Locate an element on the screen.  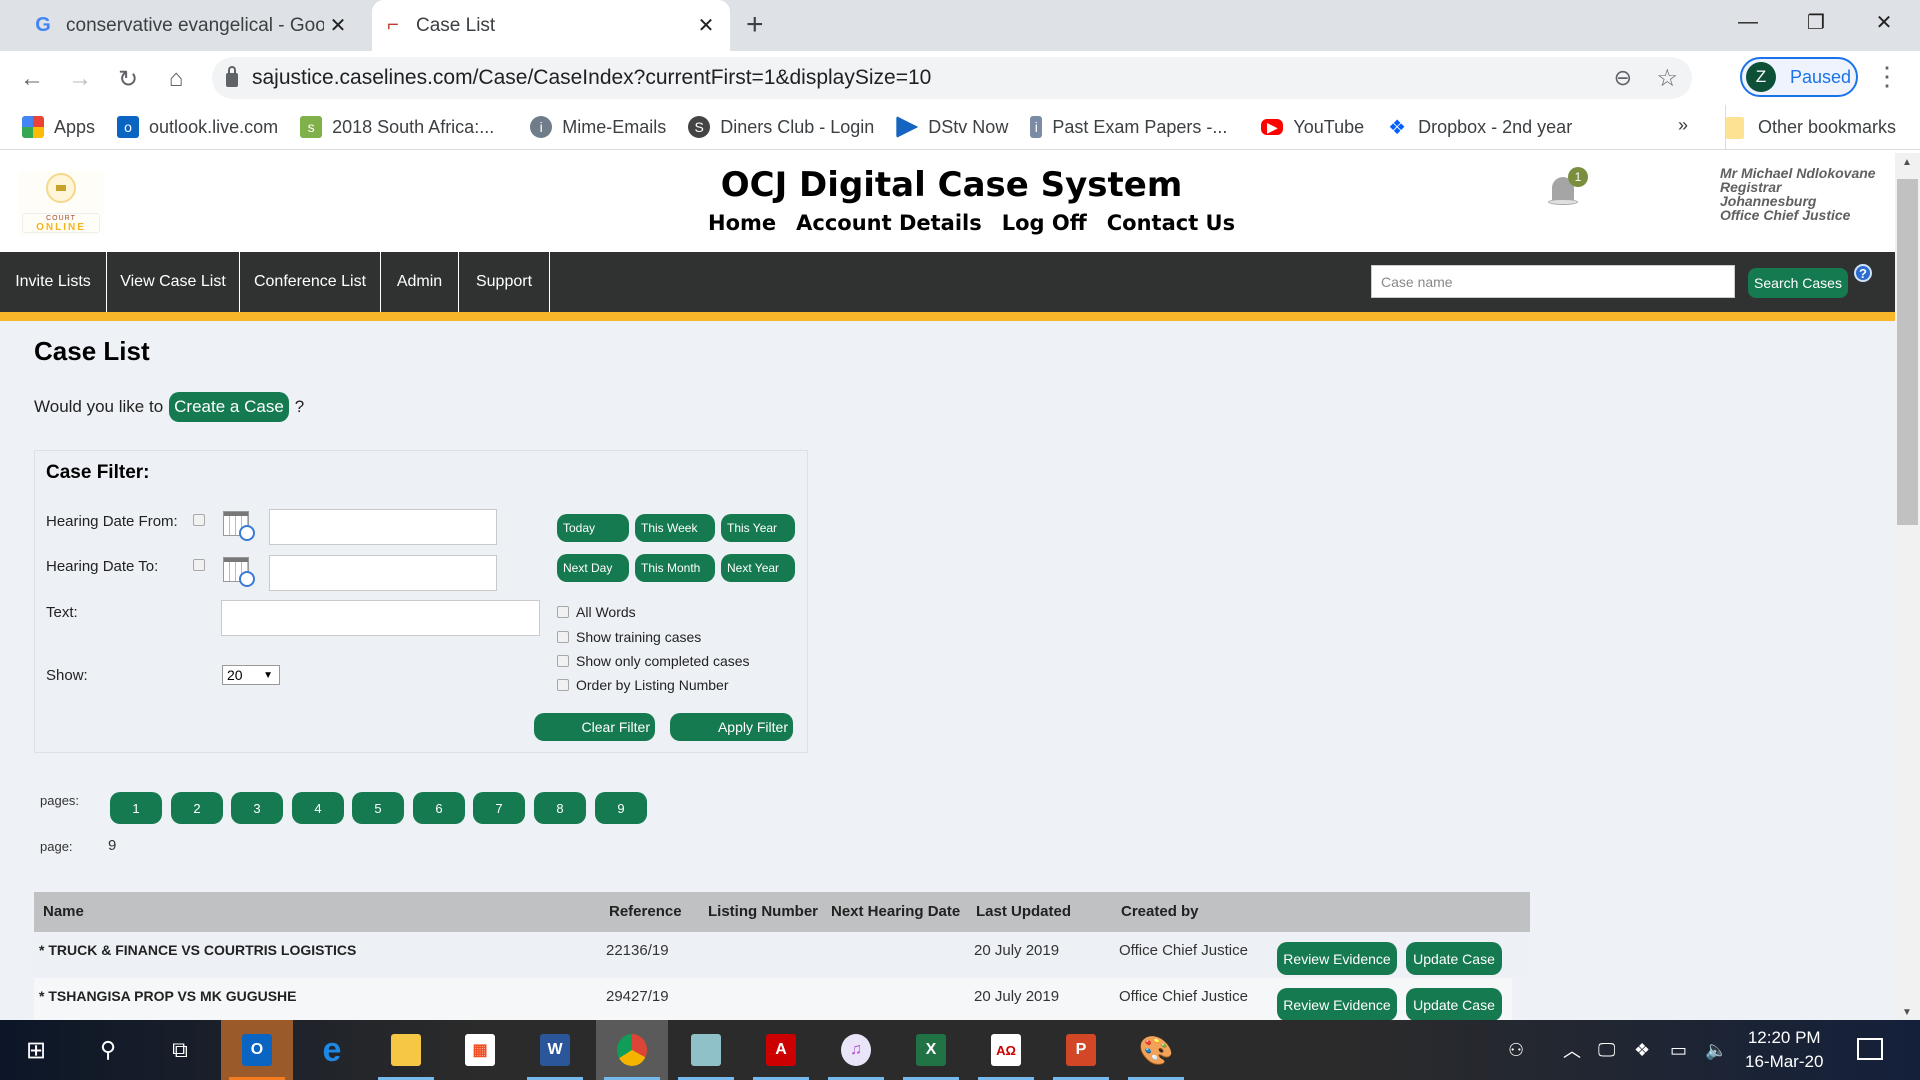
taskbar-chrome is located at coordinates (632, 1050).